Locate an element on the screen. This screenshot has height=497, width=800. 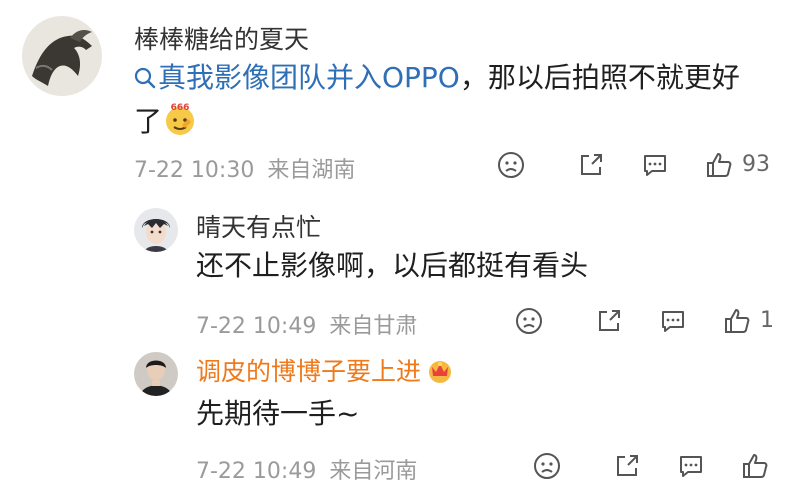
reply-username: 调皮的博博子要上进 is located at coordinates (325, 370).